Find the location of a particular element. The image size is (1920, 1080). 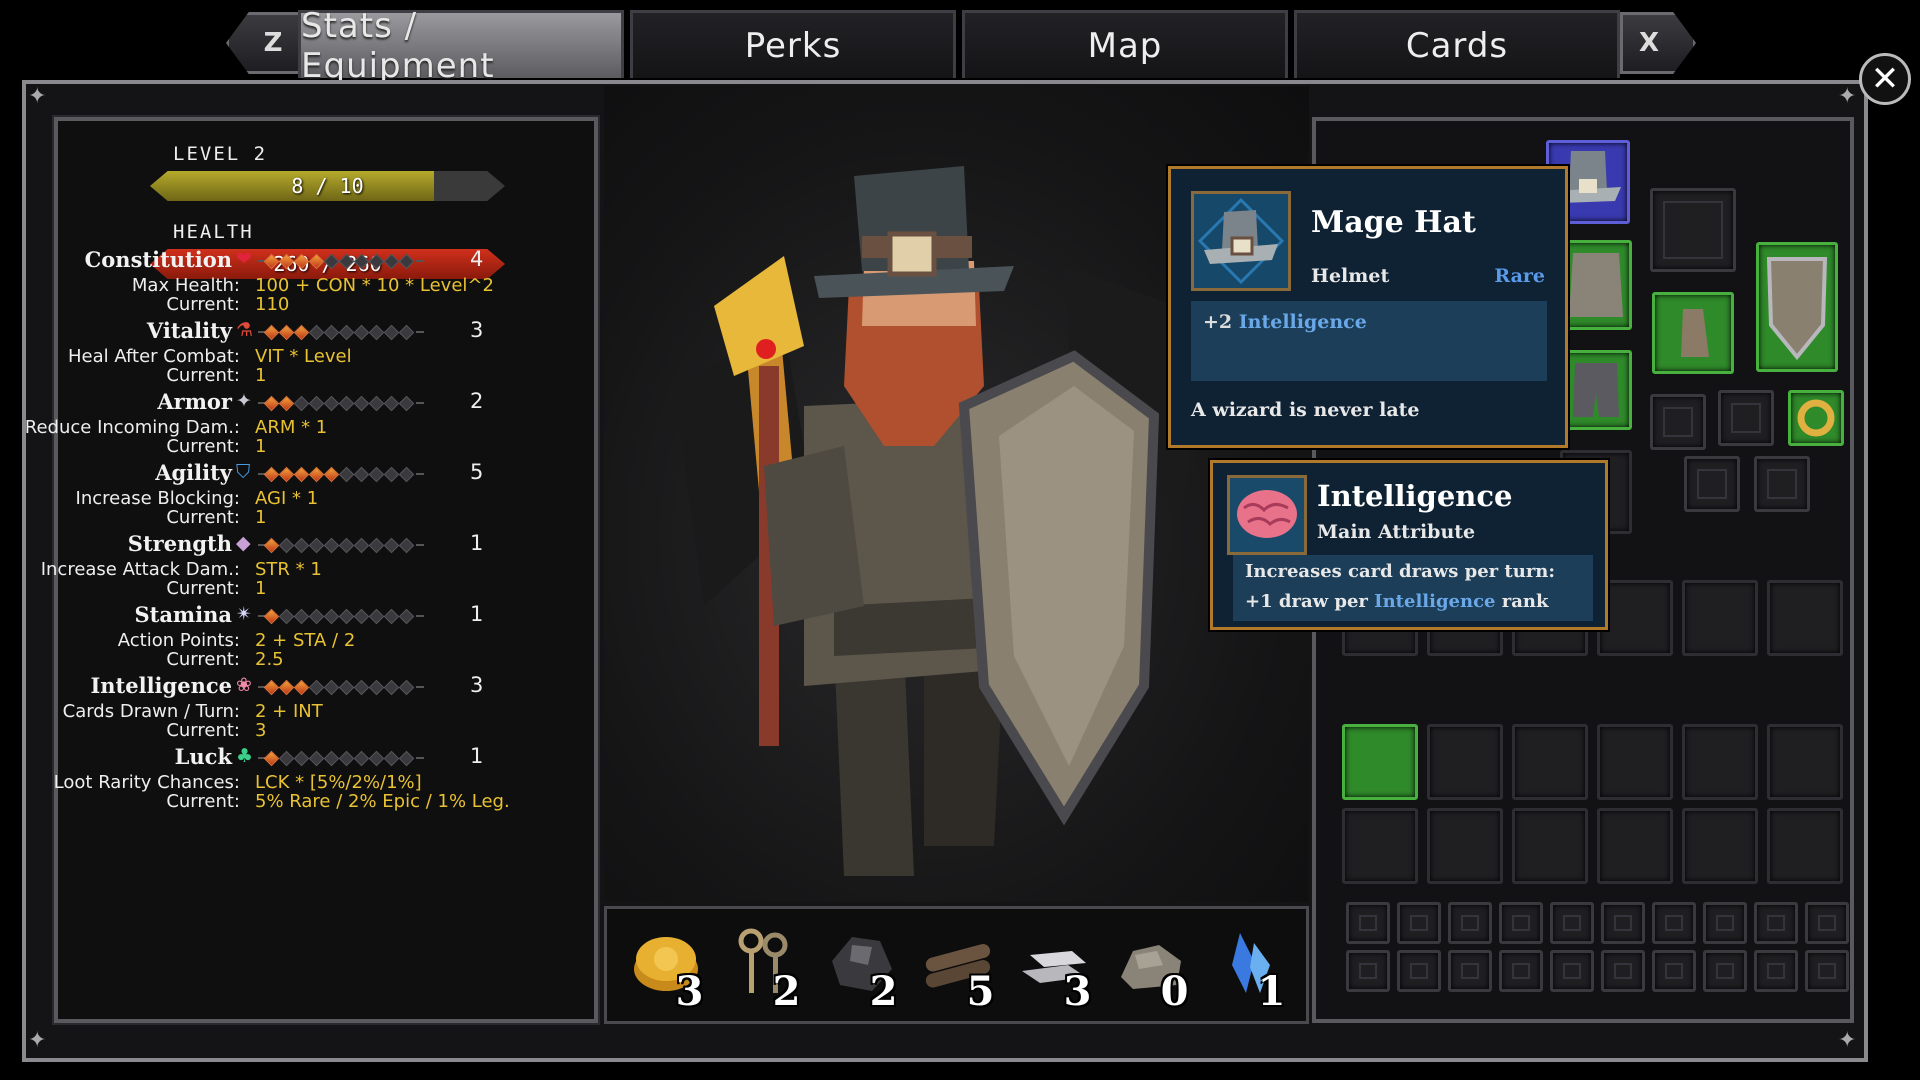

attribute-subtitle: Main Attribute is located at coordinates (1396, 532).